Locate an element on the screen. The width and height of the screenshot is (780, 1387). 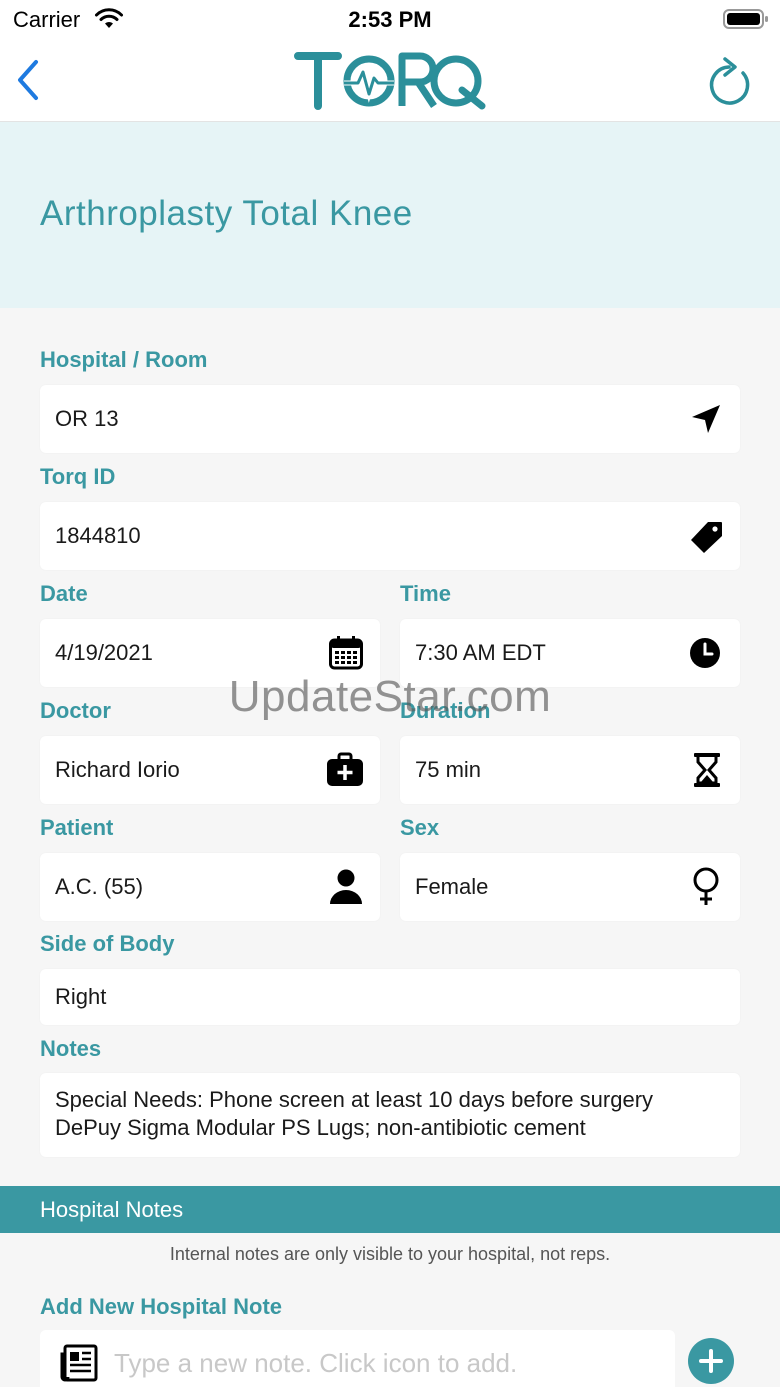
hospital-room-field: OR 13 is located at coordinates (390, 419).